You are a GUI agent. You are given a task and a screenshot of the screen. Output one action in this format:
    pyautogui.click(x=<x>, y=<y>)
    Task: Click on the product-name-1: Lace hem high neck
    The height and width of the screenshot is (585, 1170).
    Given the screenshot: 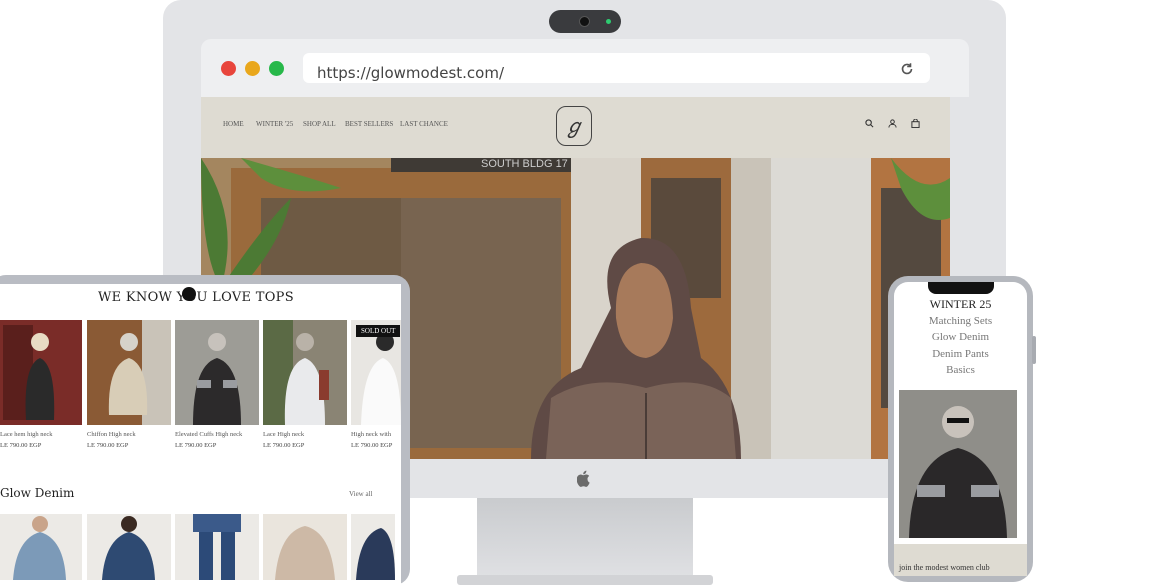 What is the action you would take?
    pyautogui.click(x=26, y=434)
    